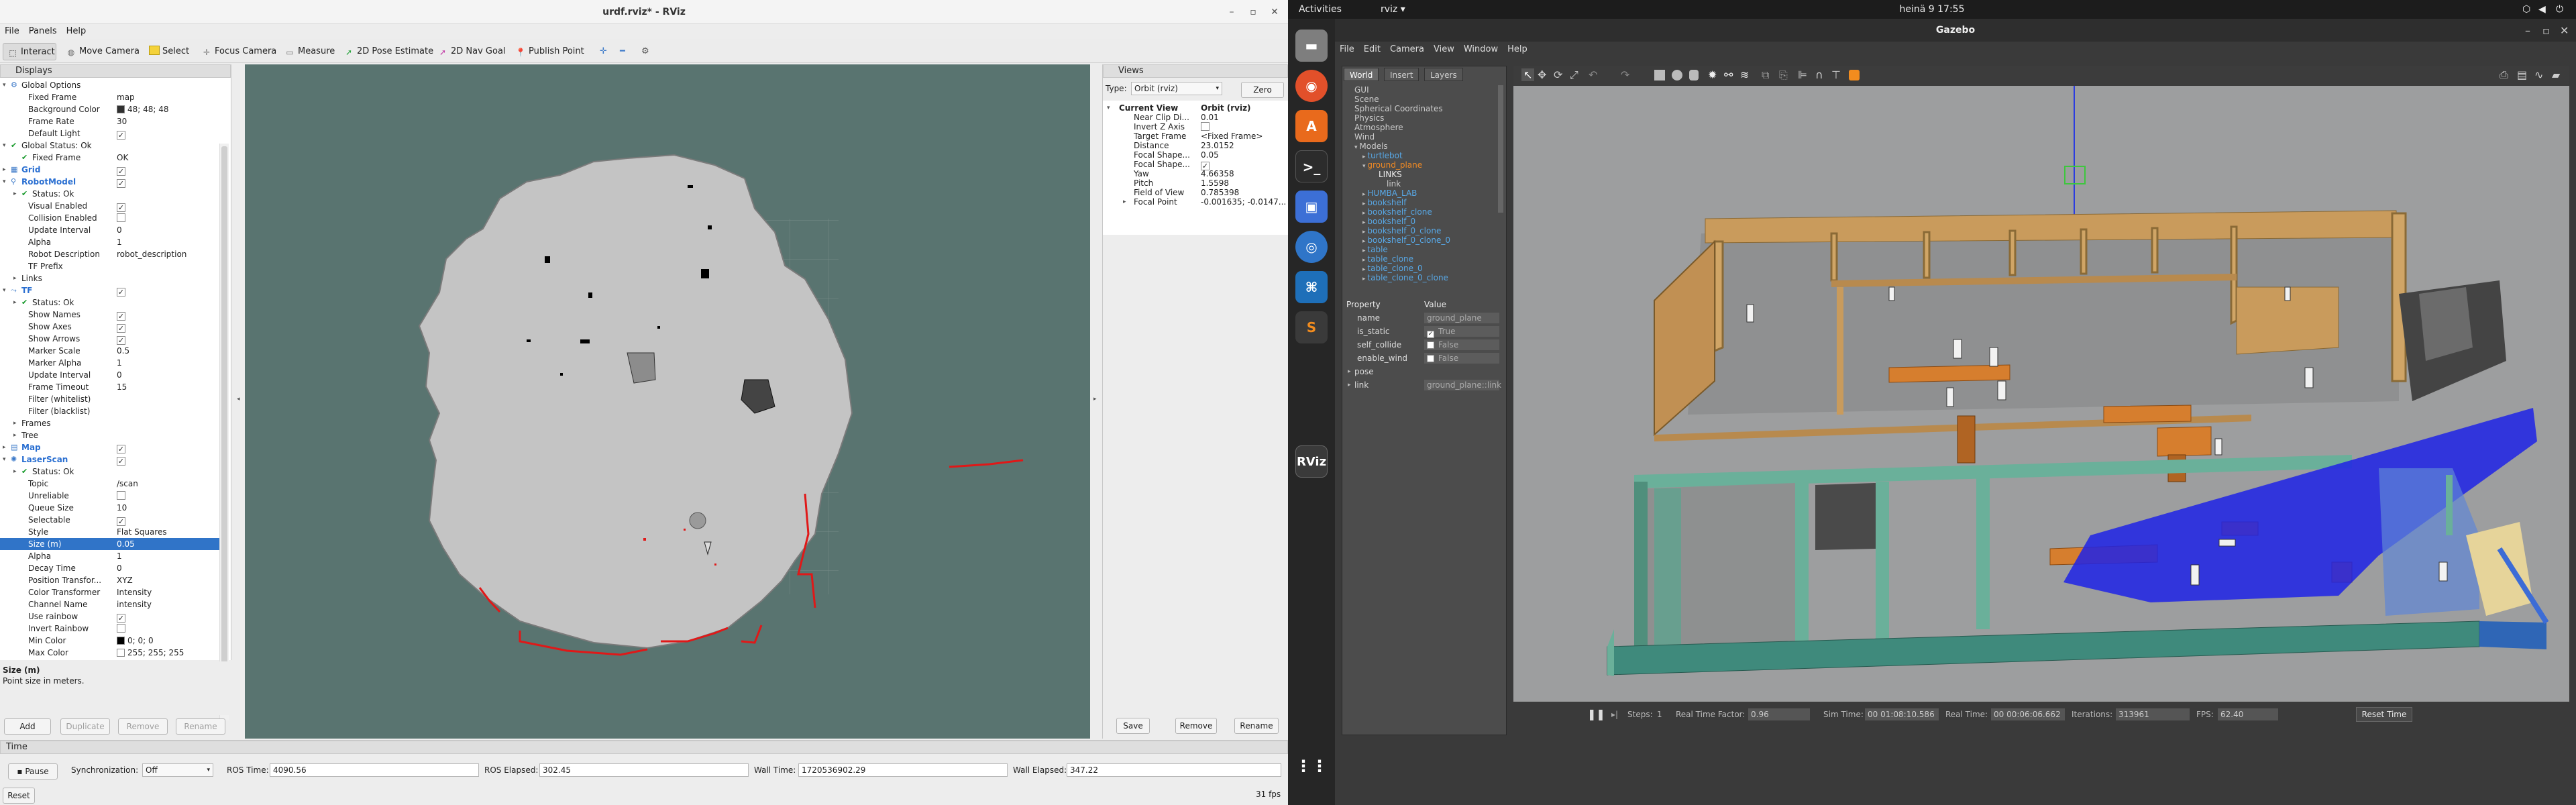 The image size is (2576, 805). I want to click on select-mode-icon: ↖, so click(1528, 74).